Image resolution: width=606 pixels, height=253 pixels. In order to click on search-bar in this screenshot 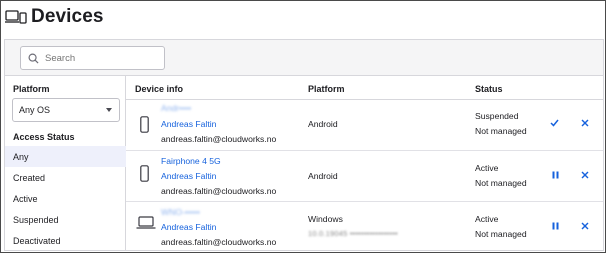, I will do `click(304, 58)`.